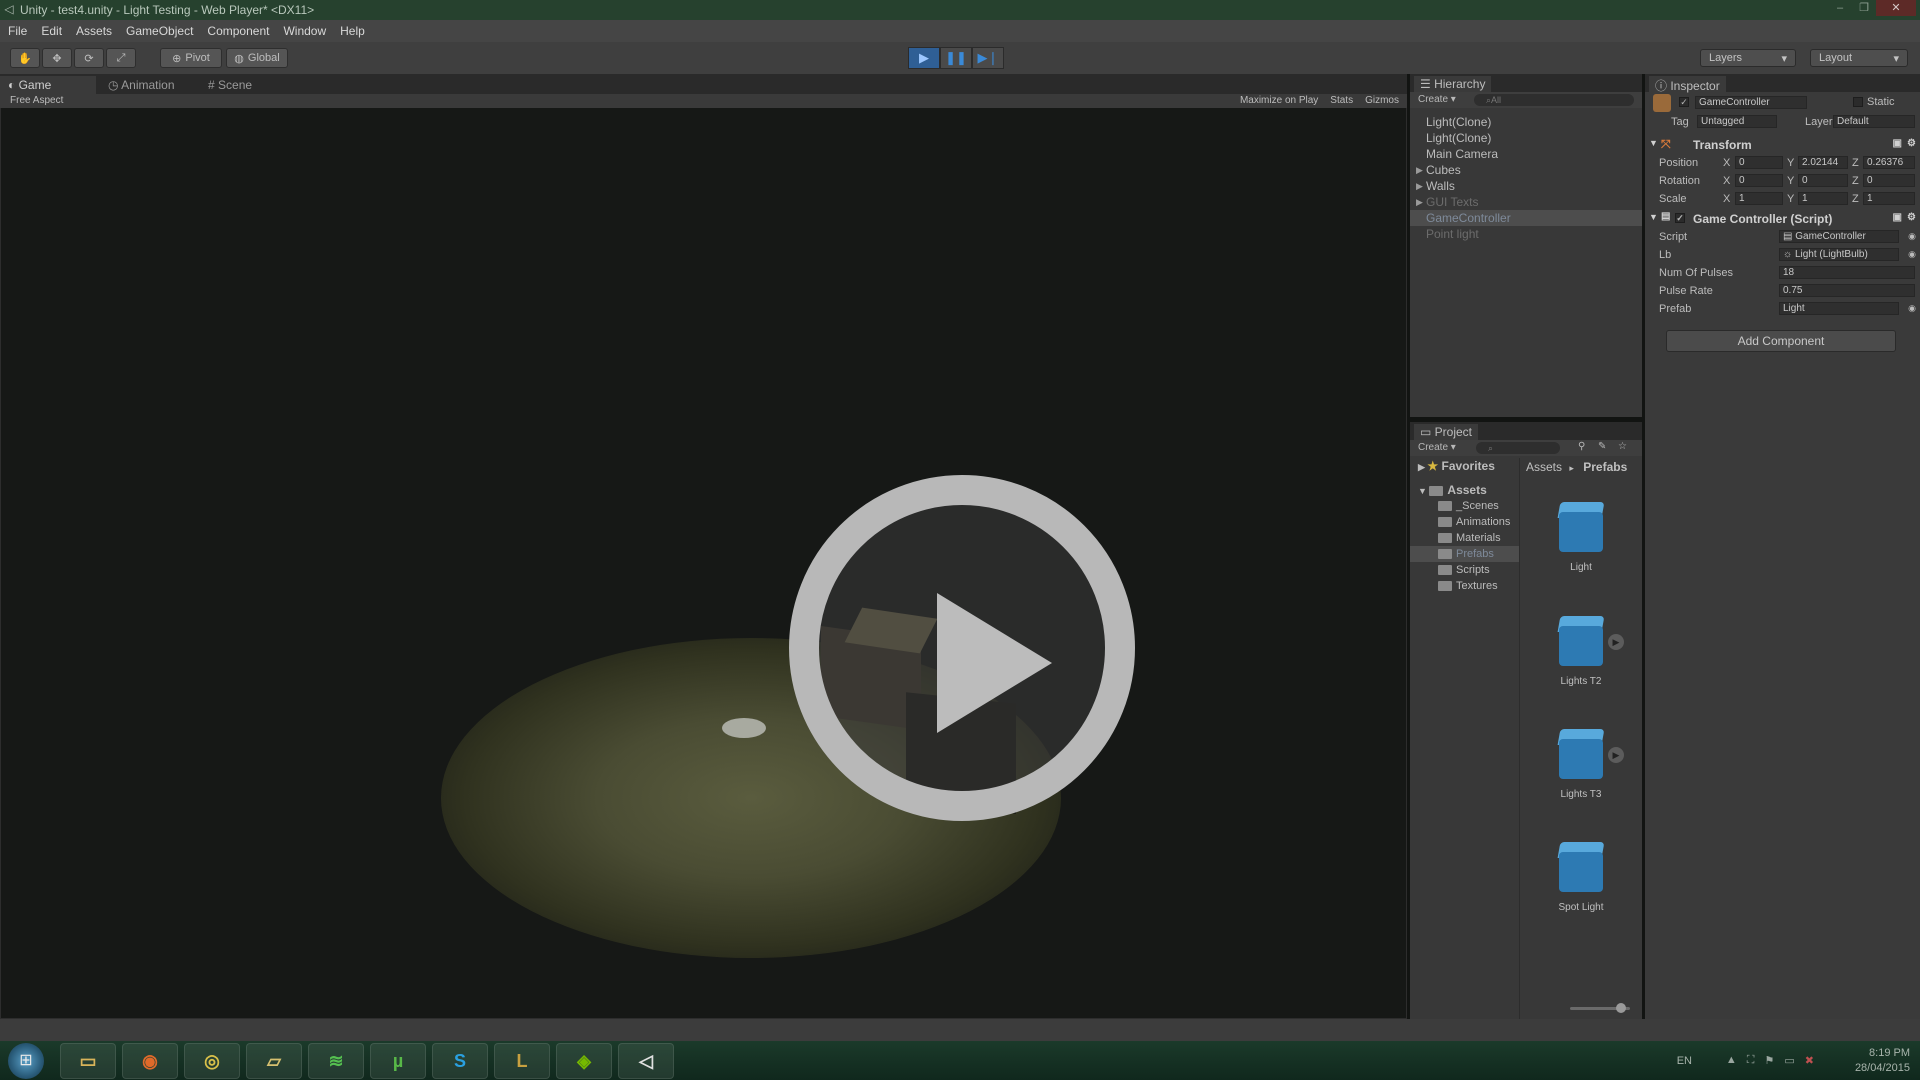 This screenshot has height=1080, width=1920. Describe the element at coordinates (522, 1061) in the screenshot. I see `league-taskbar-button: L` at that location.